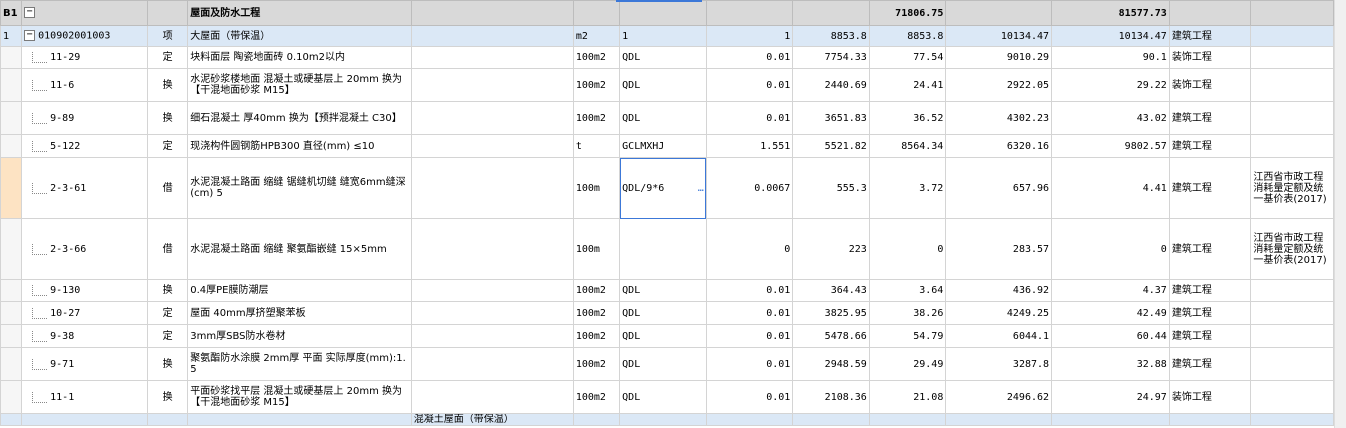  Describe the element at coordinates (831, 364) in the screenshot. I see `quota-price: 2948.59` at that location.